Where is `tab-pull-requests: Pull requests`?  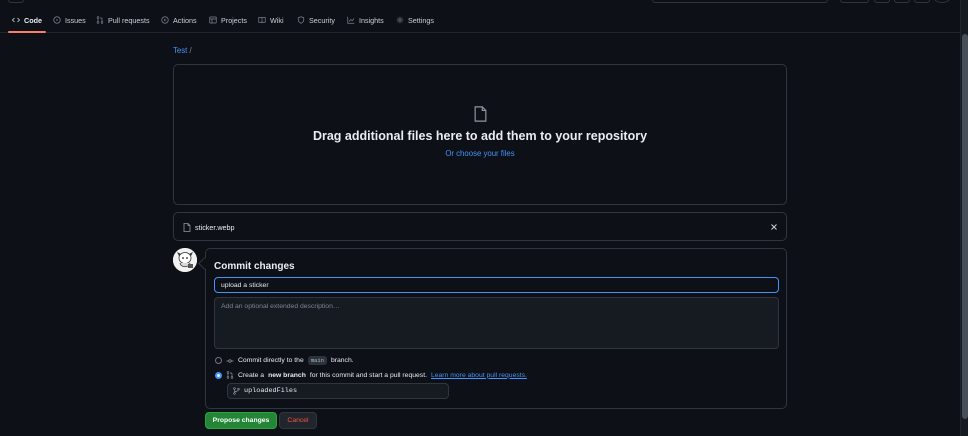
tab-pull-requests: Pull requests is located at coordinates (123, 20).